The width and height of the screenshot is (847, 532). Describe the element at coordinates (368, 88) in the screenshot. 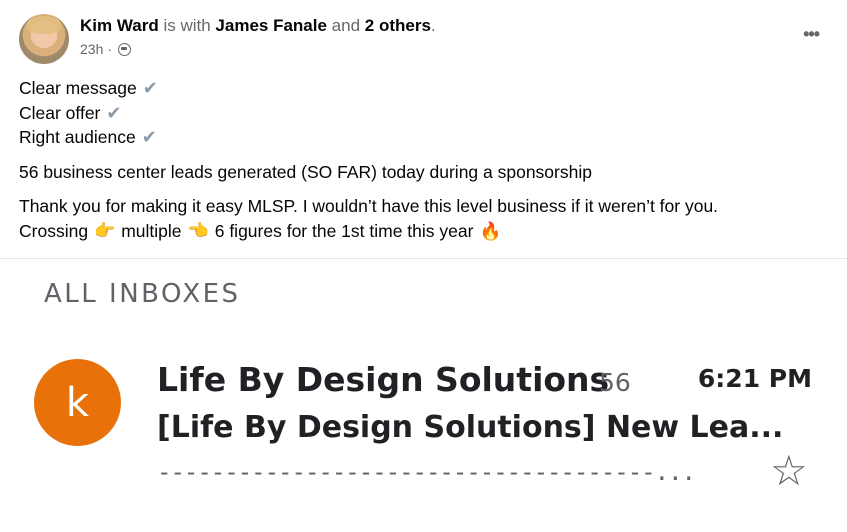

I see `post-line: Clear message ✔` at that location.